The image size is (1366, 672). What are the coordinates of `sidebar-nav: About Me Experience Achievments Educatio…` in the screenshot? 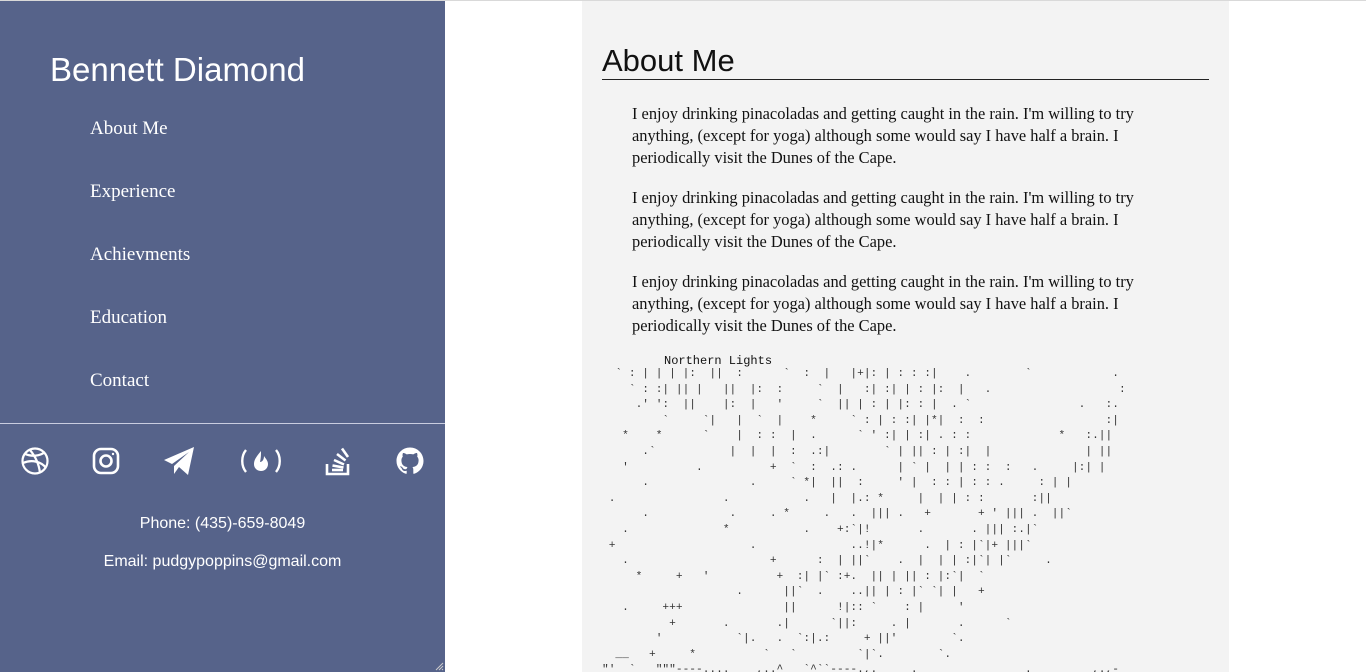 It's located at (140, 274).